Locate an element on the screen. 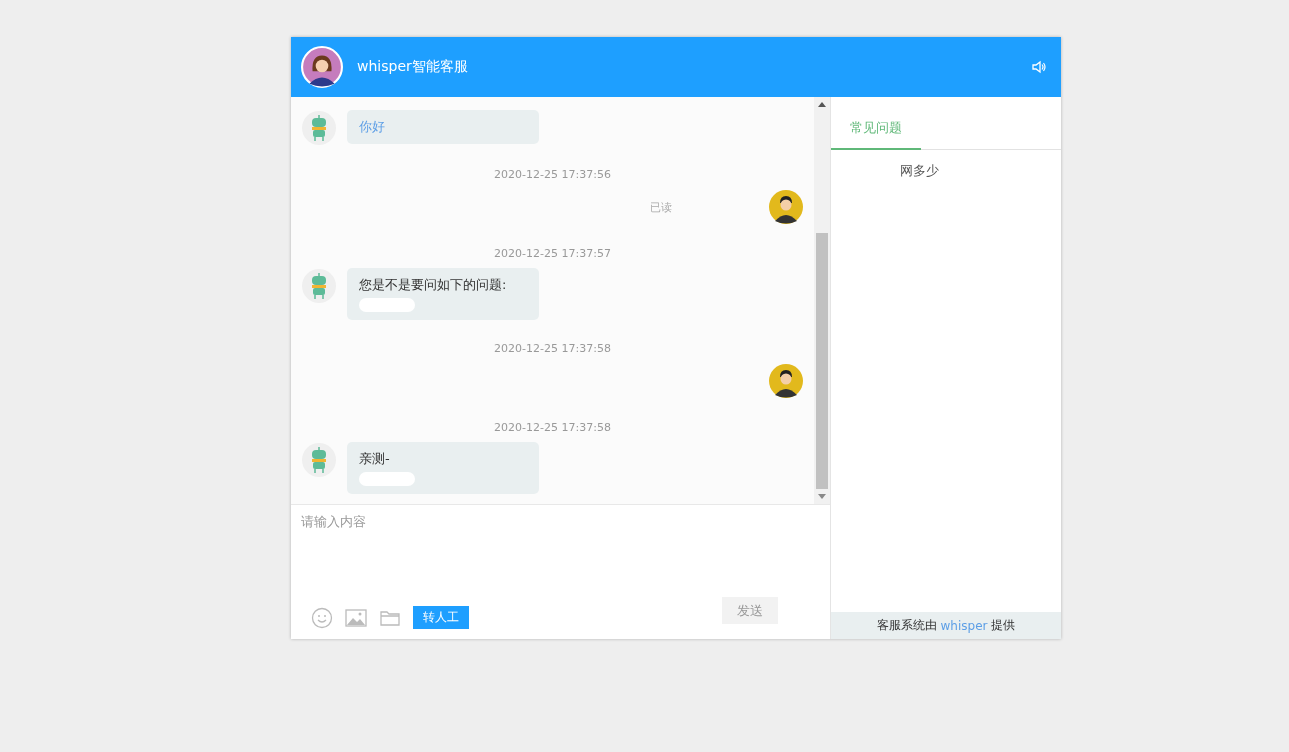  transfer-to-agent-button: 转人工 is located at coordinates (441, 617).